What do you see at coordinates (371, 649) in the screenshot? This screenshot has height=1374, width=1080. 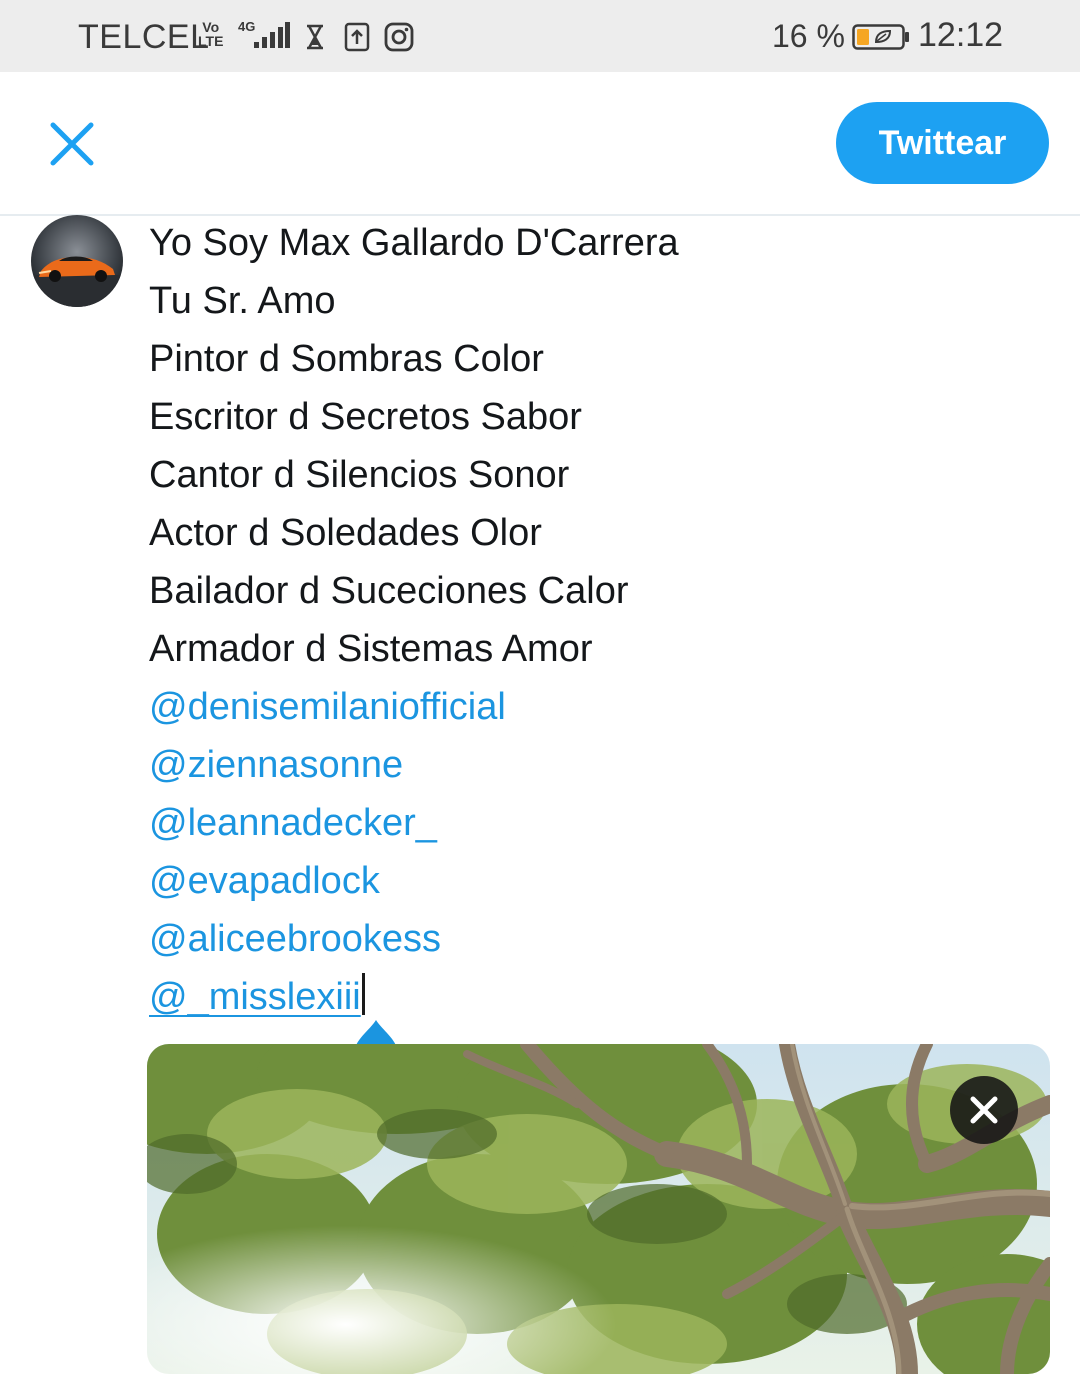 I see `tweet-text-line: Armador d Sistemas Amor` at bounding box center [371, 649].